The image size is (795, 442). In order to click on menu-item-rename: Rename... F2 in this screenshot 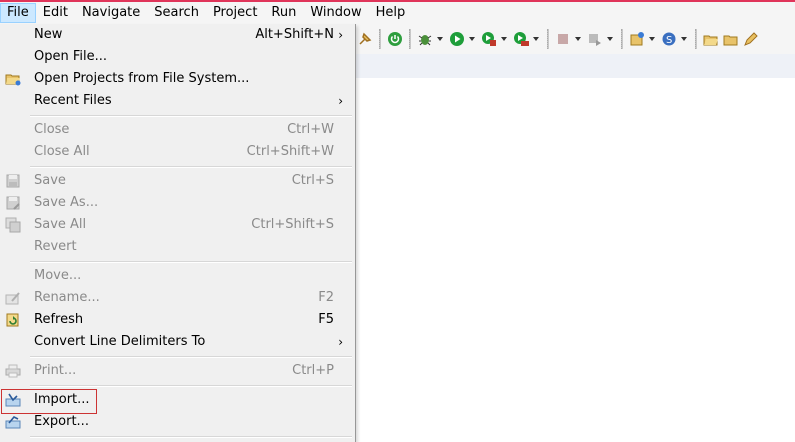, I will do `click(177, 298)`.